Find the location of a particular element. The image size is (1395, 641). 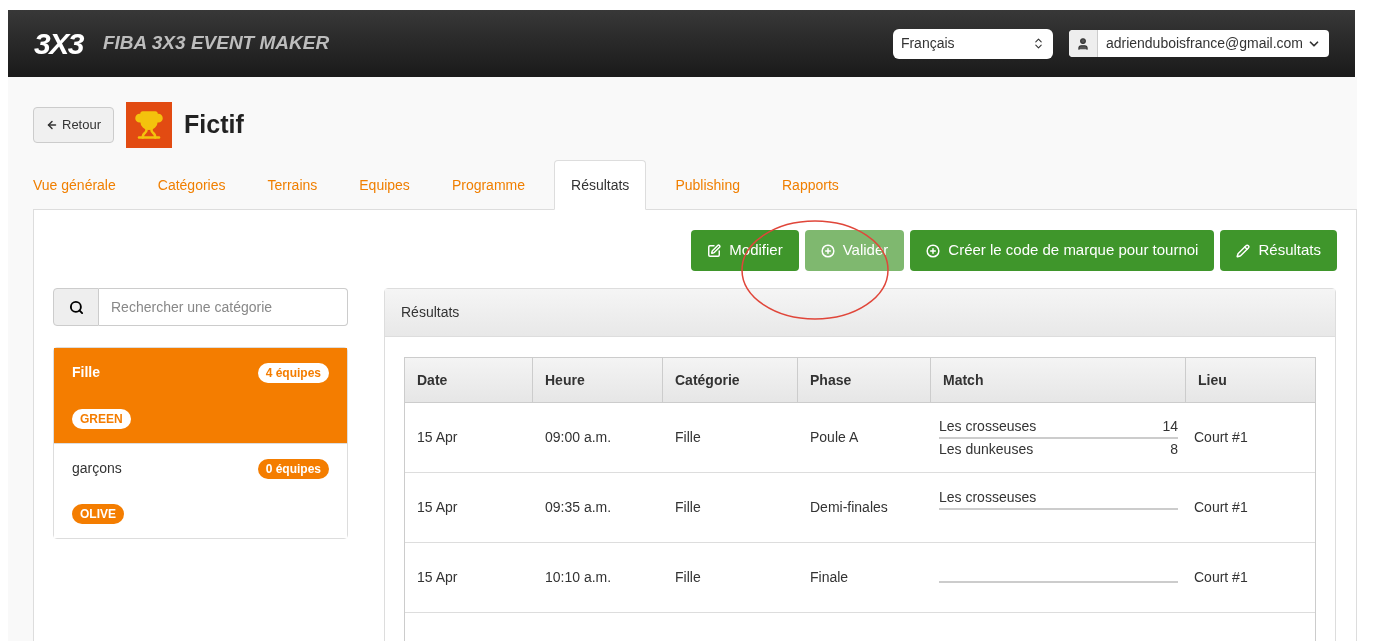

column-header: Match is located at coordinates (1058, 380).